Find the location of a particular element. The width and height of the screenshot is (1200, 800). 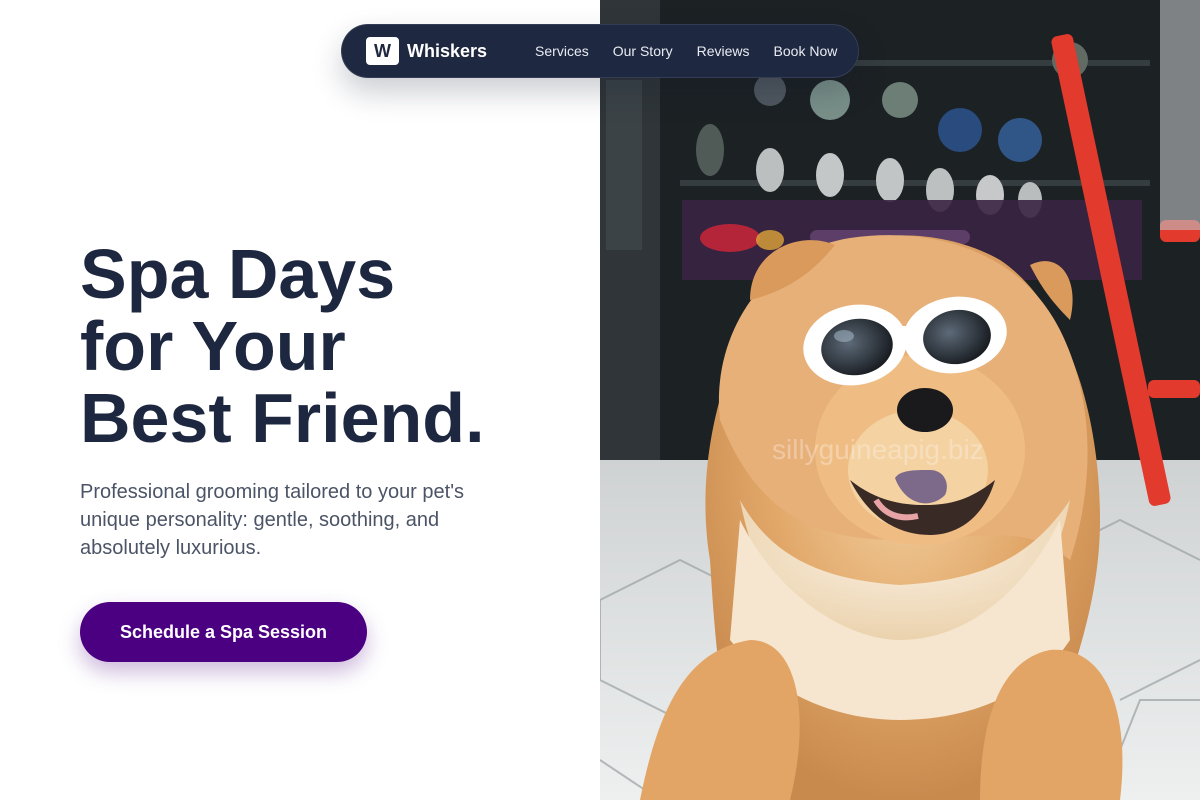

brand-logo-link: W Whiskers is located at coordinates (426, 51).